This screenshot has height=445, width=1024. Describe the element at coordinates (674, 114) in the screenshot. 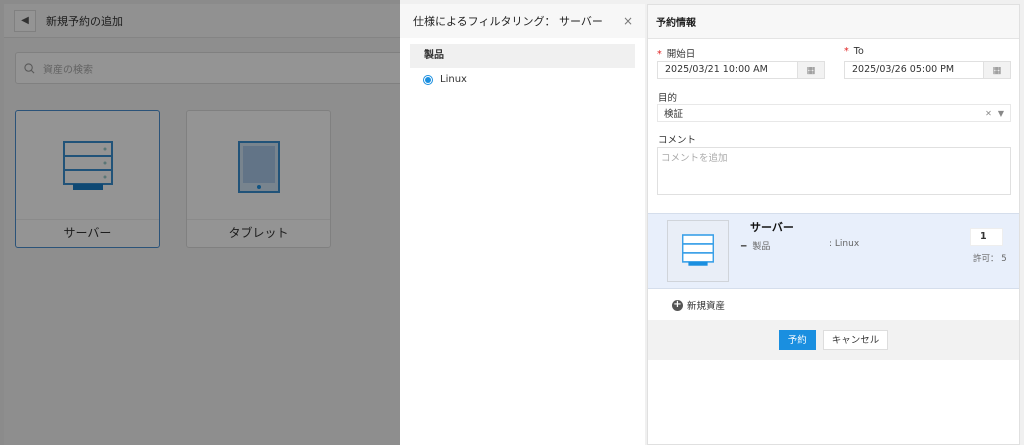

I see `purpose-value: 検証` at that location.